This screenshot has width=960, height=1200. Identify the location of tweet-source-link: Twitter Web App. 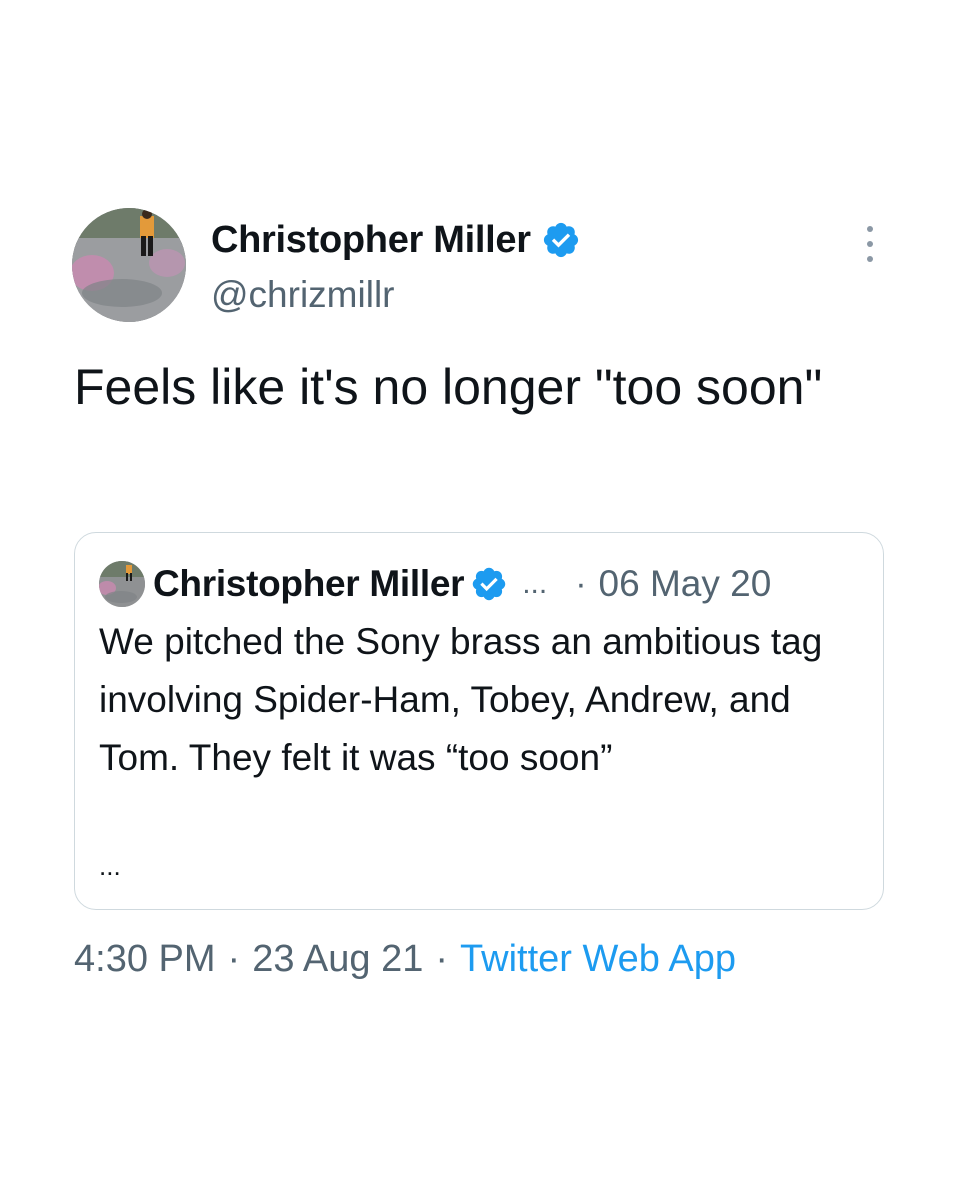
(598, 959).